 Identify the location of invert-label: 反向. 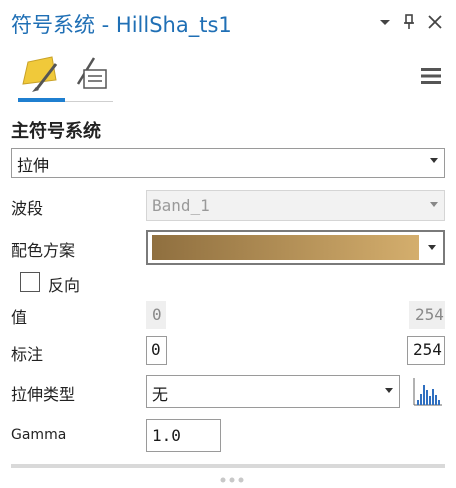
(64, 285).